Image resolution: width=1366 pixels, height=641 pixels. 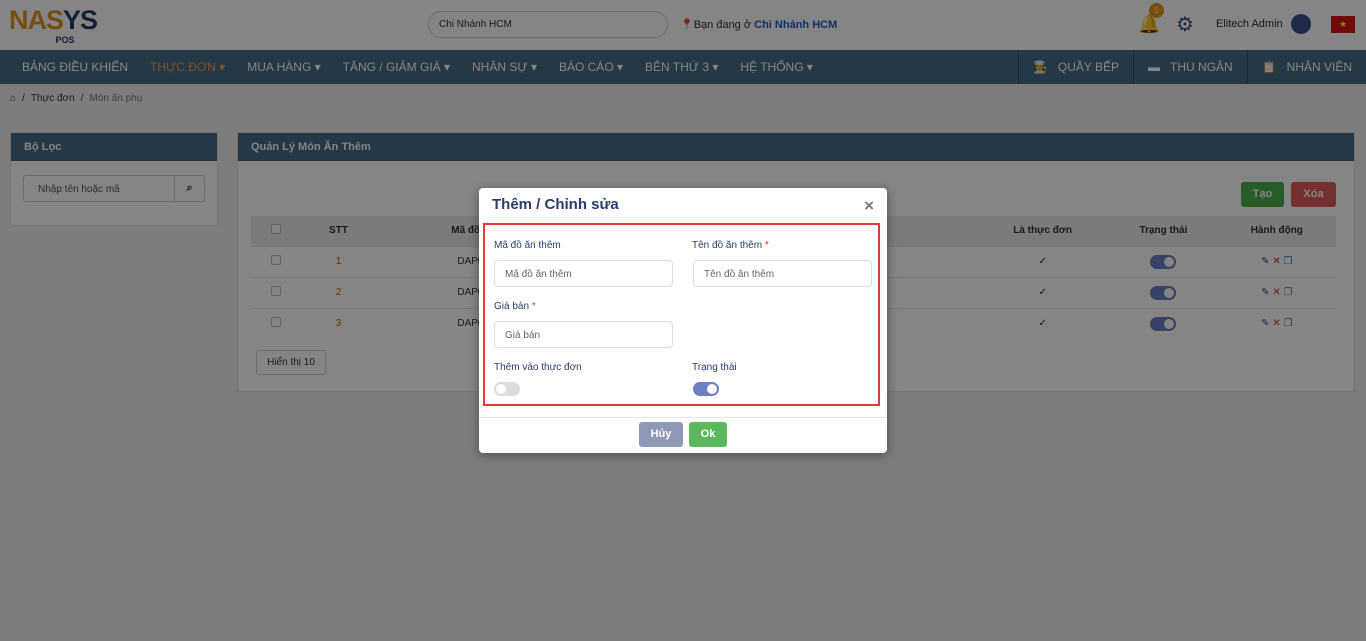 What do you see at coordinates (515, 306) in the screenshot?
I see `price-label: Giá bán *` at bounding box center [515, 306].